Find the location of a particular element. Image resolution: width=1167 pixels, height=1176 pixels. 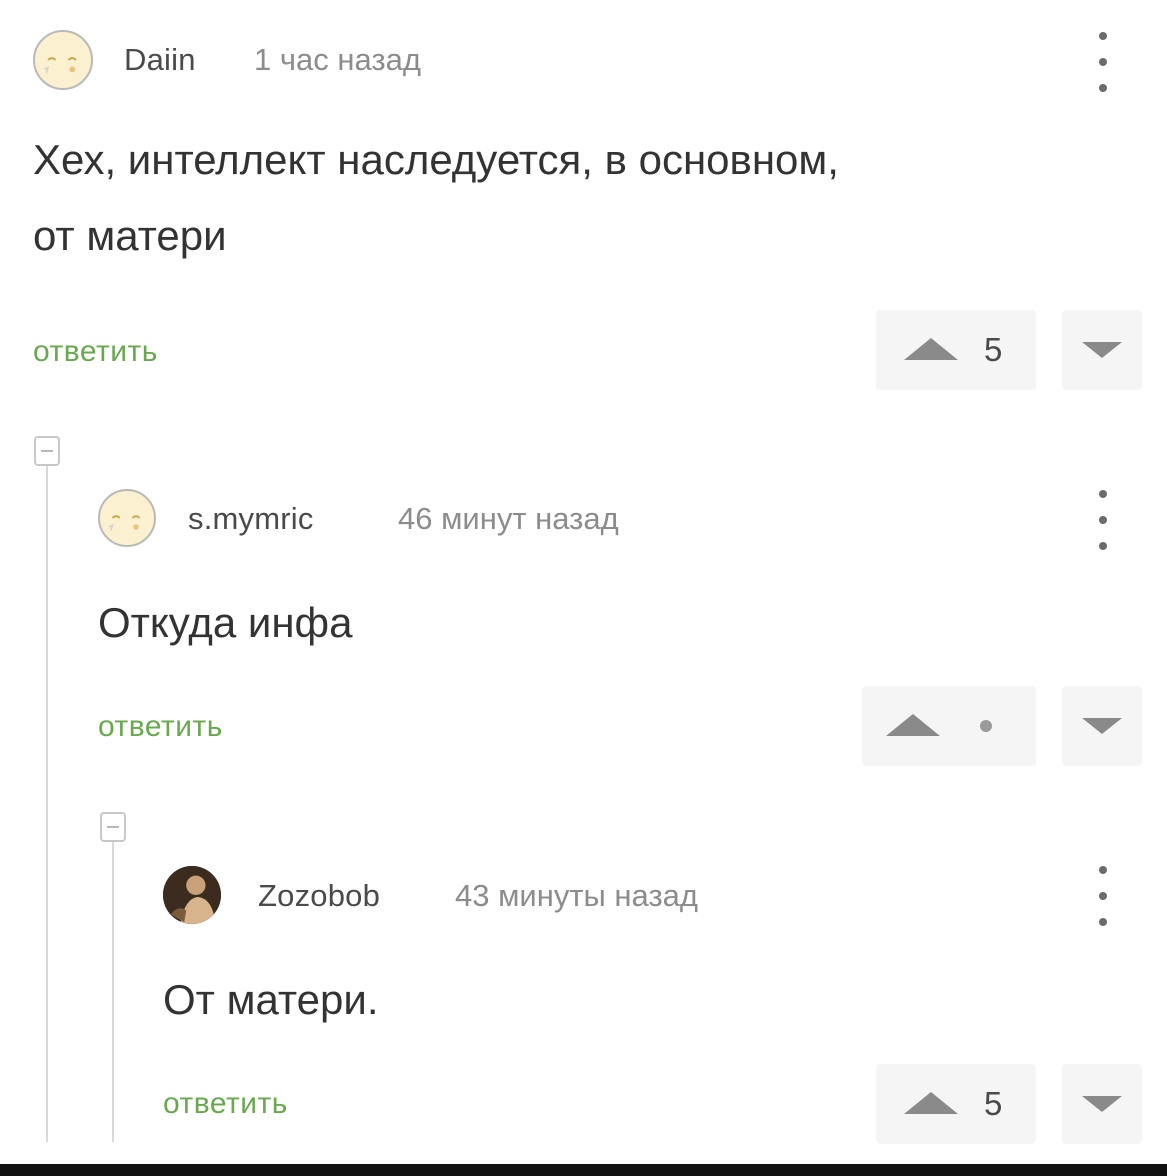

comment-author: Zozobob is located at coordinates (319, 896).